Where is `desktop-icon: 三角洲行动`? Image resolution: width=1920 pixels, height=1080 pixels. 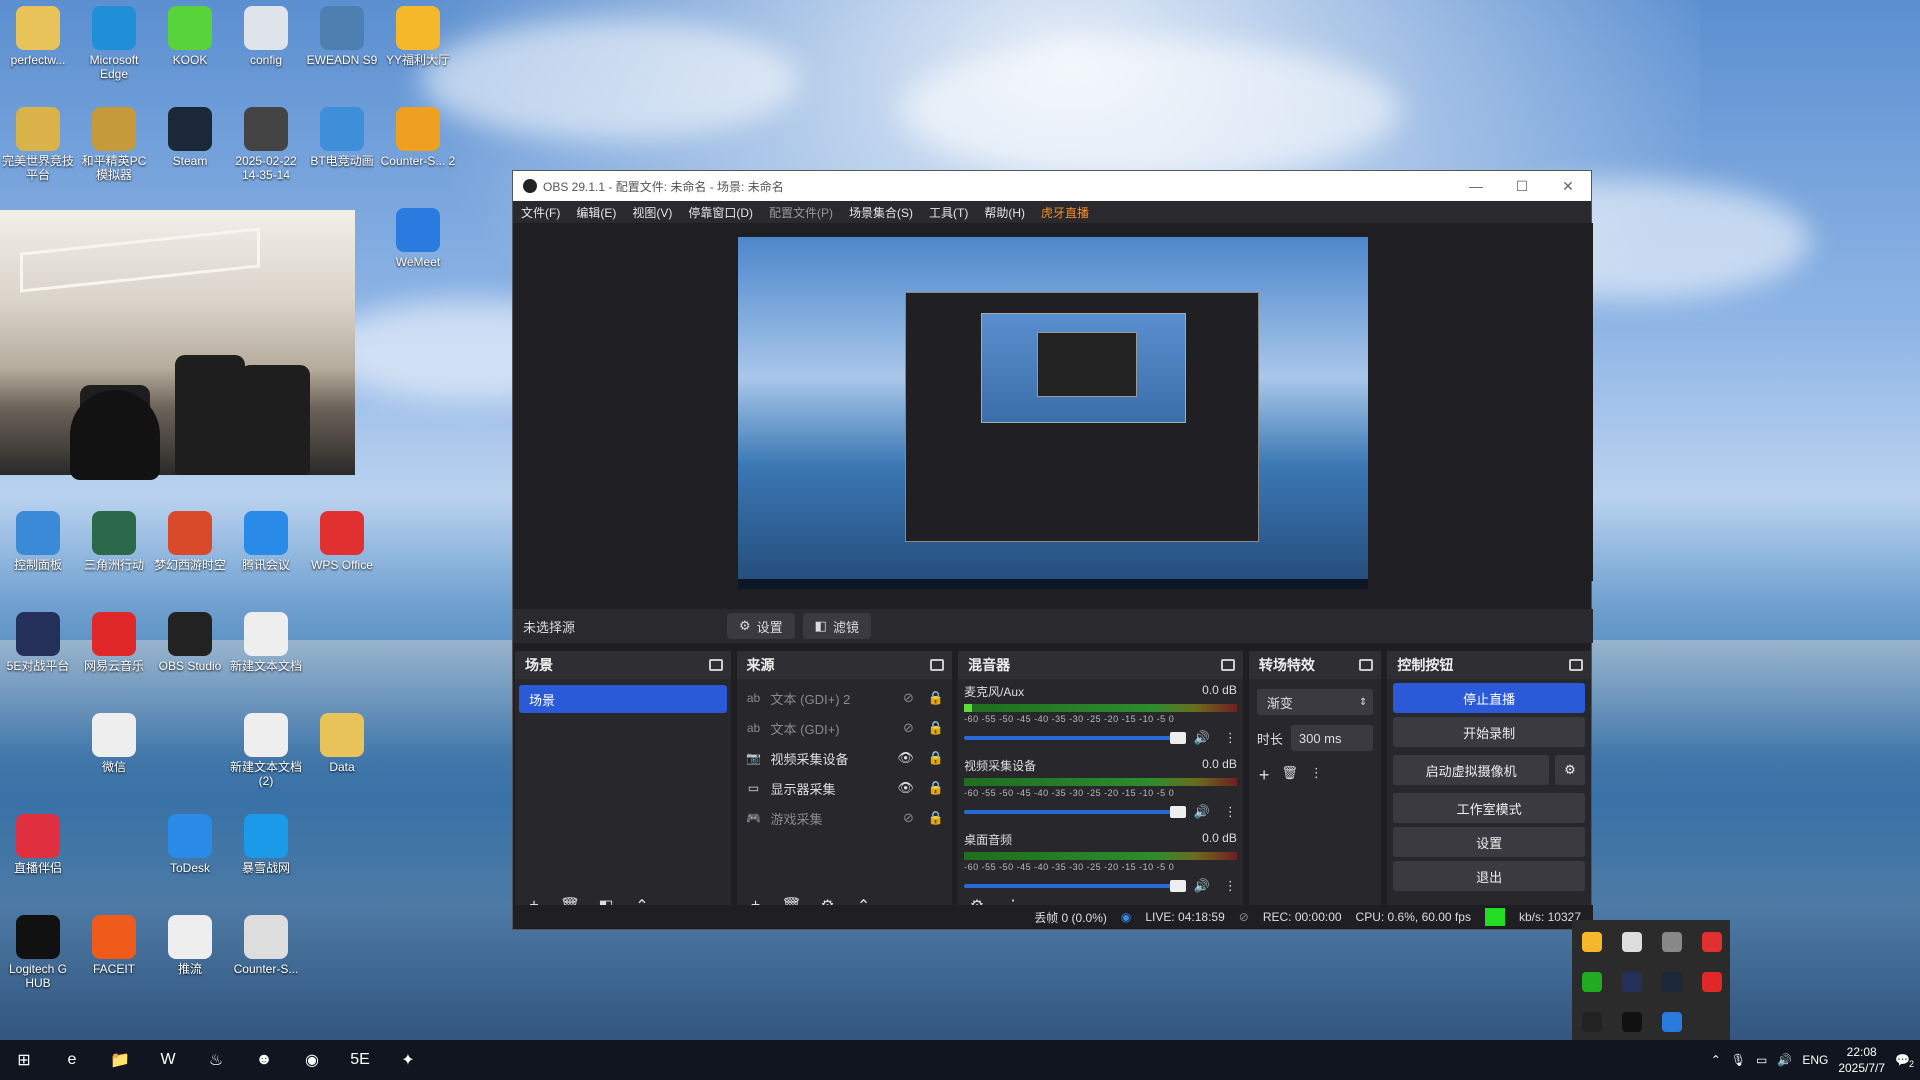
desktop-icon: 三角洲行动 is located at coordinates (114, 541).